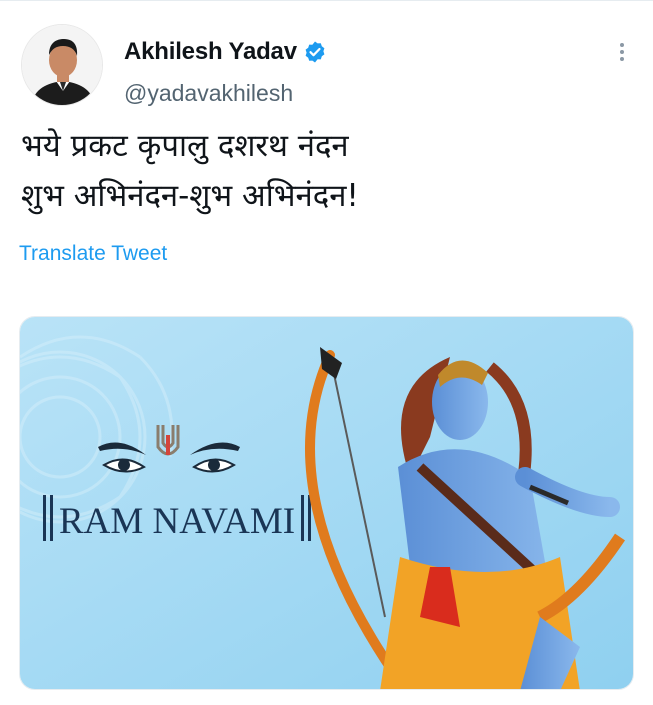 This screenshot has width=653, height=705. Describe the element at coordinates (185, 146) in the screenshot. I see `tweet-text-line: भये प्रकट कृपालु दशरथ नंदन` at that location.